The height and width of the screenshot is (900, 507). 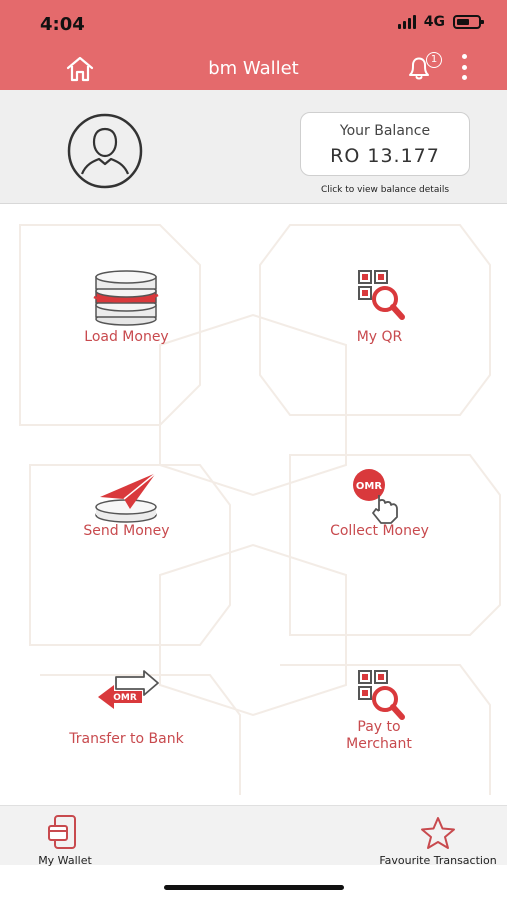 What do you see at coordinates (385, 131) in the screenshot?
I see `balance-label: Your Balance` at bounding box center [385, 131].